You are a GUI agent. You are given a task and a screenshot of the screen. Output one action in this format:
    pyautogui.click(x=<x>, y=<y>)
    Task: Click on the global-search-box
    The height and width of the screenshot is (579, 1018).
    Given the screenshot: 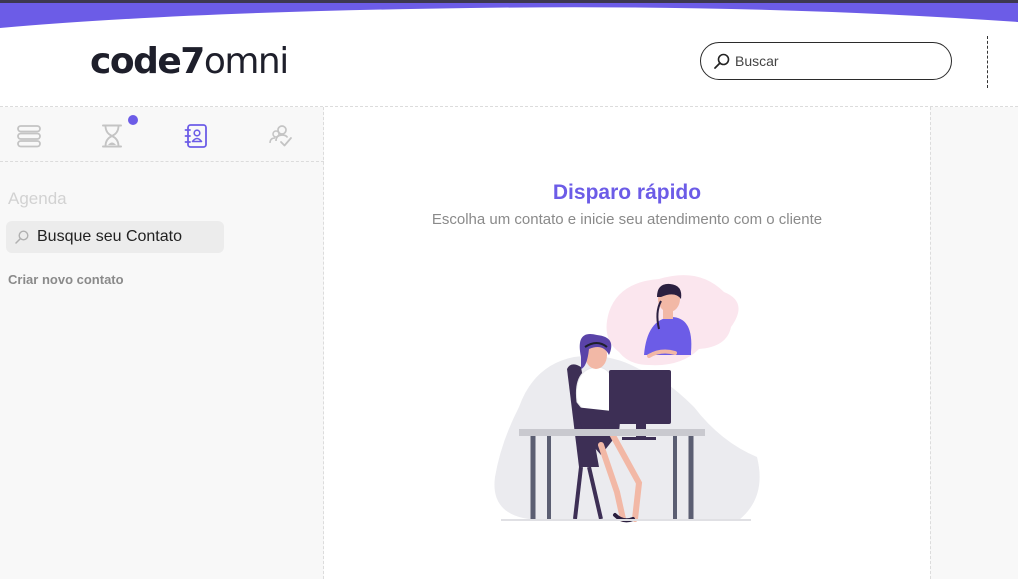 What is the action you would take?
    pyautogui.click(x=826, y=61)
    